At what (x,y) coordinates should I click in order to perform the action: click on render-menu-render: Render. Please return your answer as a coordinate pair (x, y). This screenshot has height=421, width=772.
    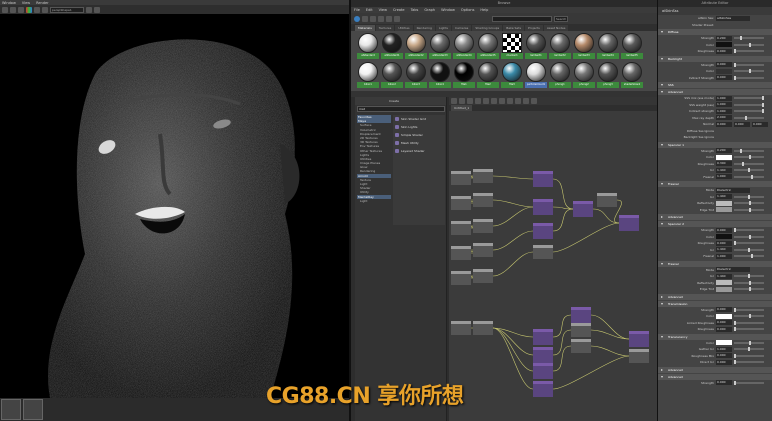
    Looking at the image, I should click on (42, 3).